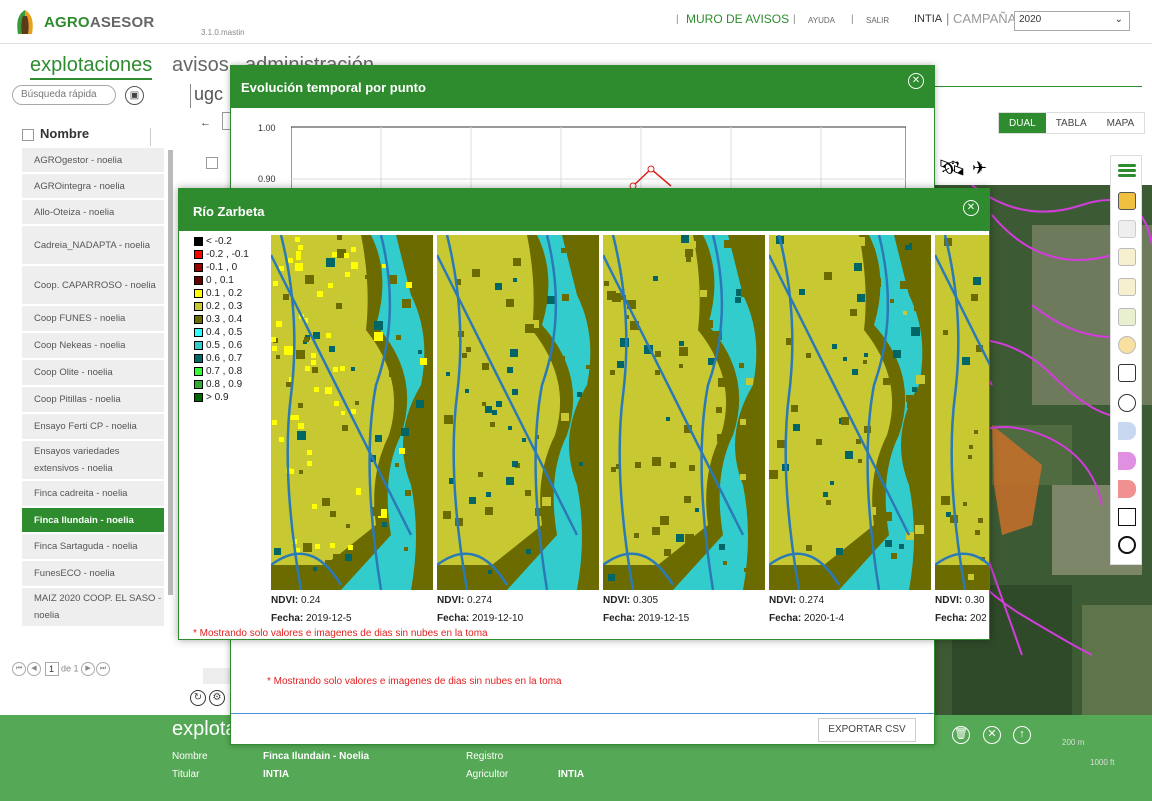 The height and width of the screenshot is (801, 1152). Describe the element at coordinates (1127, 257) in the screenshot. I see `cut-icon` at that location.